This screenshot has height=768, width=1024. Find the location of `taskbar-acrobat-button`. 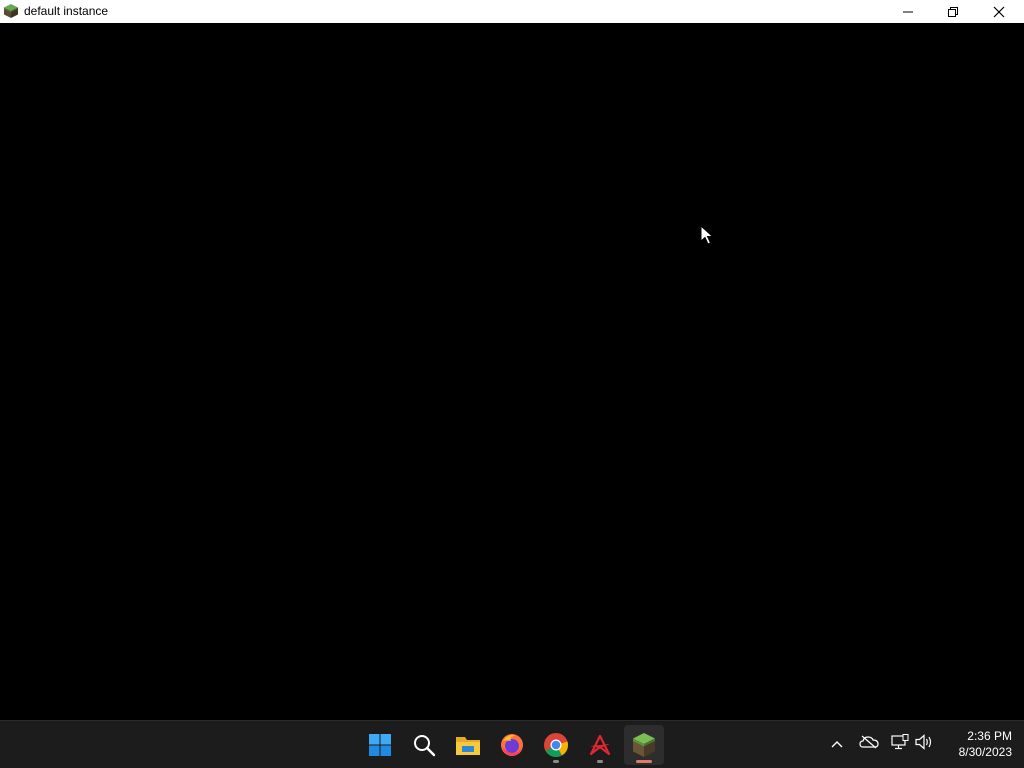

taskbar-acrobat-button is located at coordinates (600, 745).